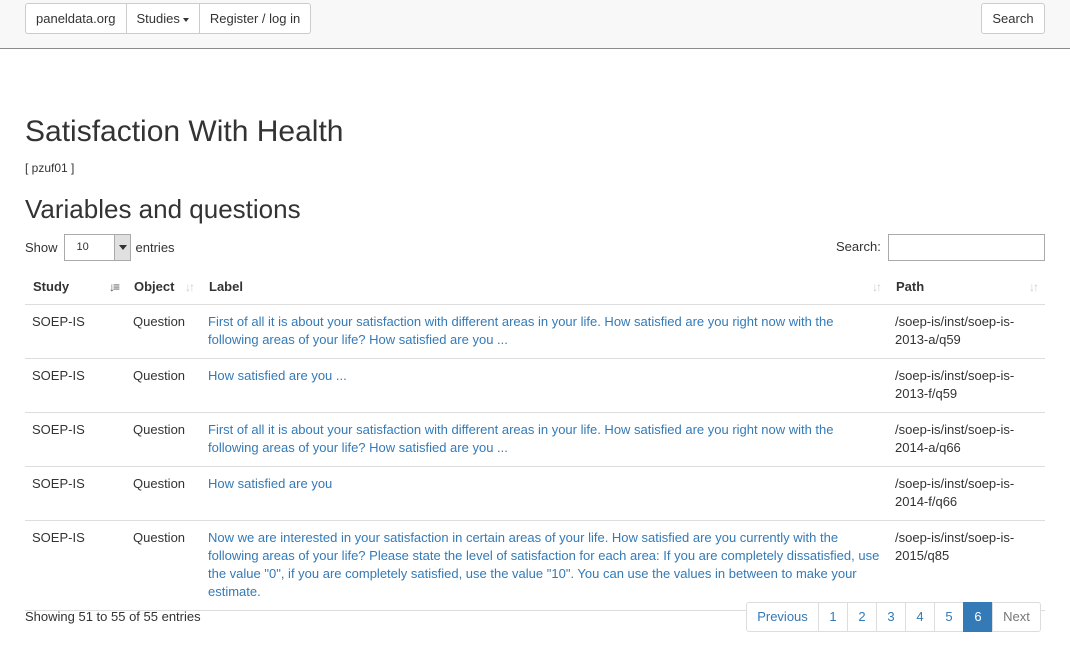 This screenshot has height=658, width=1070. What do you see at coordinates (949, 617) in the screenshot?
I see `page-button-5: 5` at bounding box center [949, 617].